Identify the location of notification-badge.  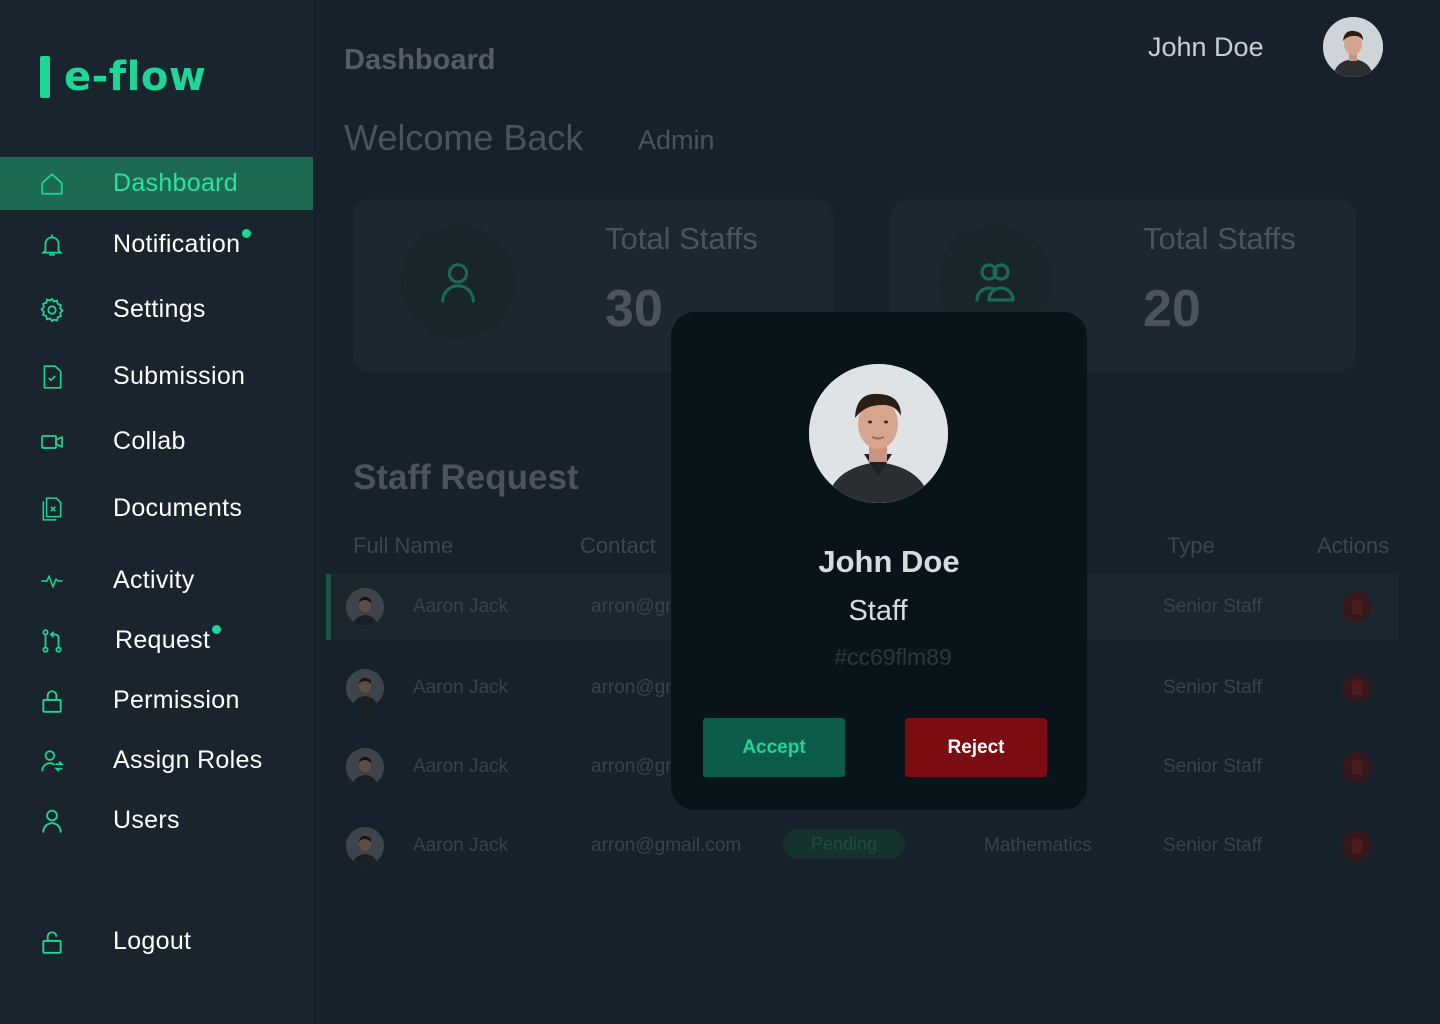
(247, 233).